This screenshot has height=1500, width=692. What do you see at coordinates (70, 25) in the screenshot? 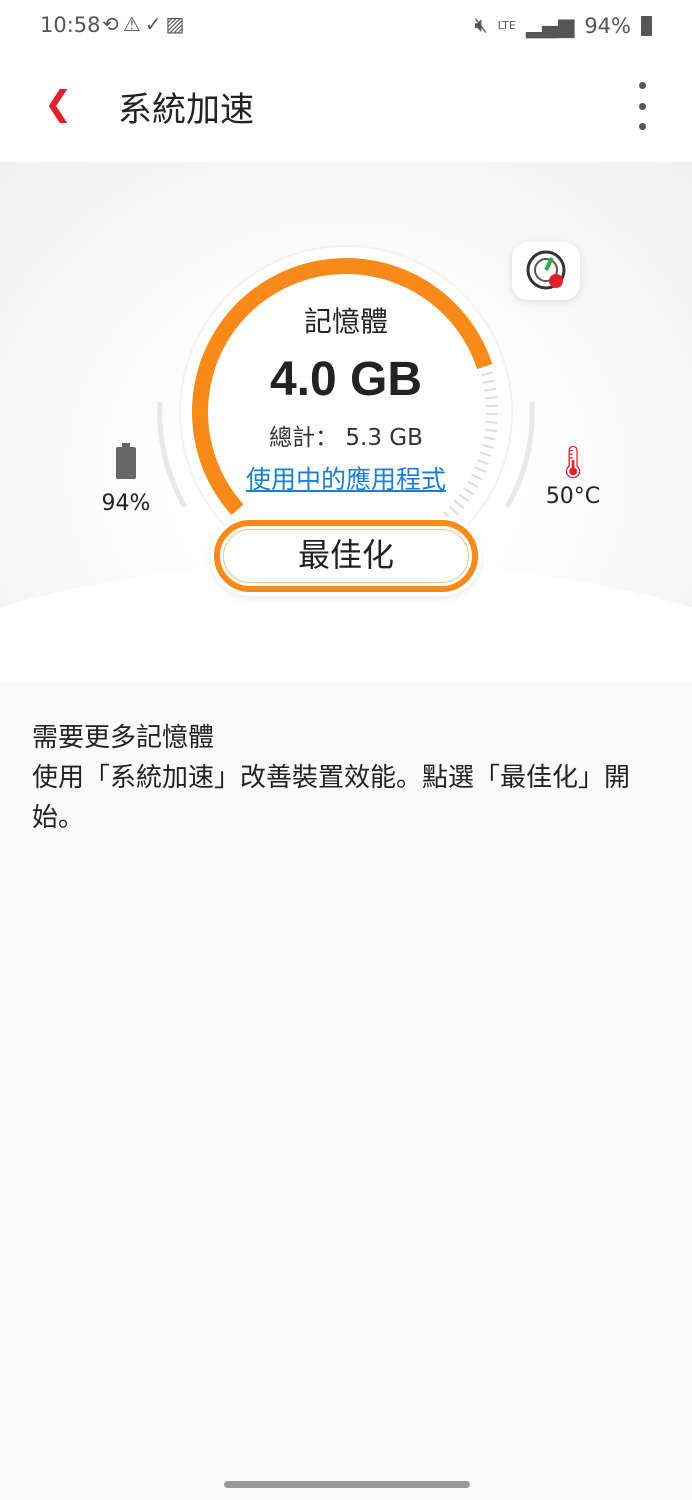
I see `clock: 10:58` at bounding box center [70, 25].